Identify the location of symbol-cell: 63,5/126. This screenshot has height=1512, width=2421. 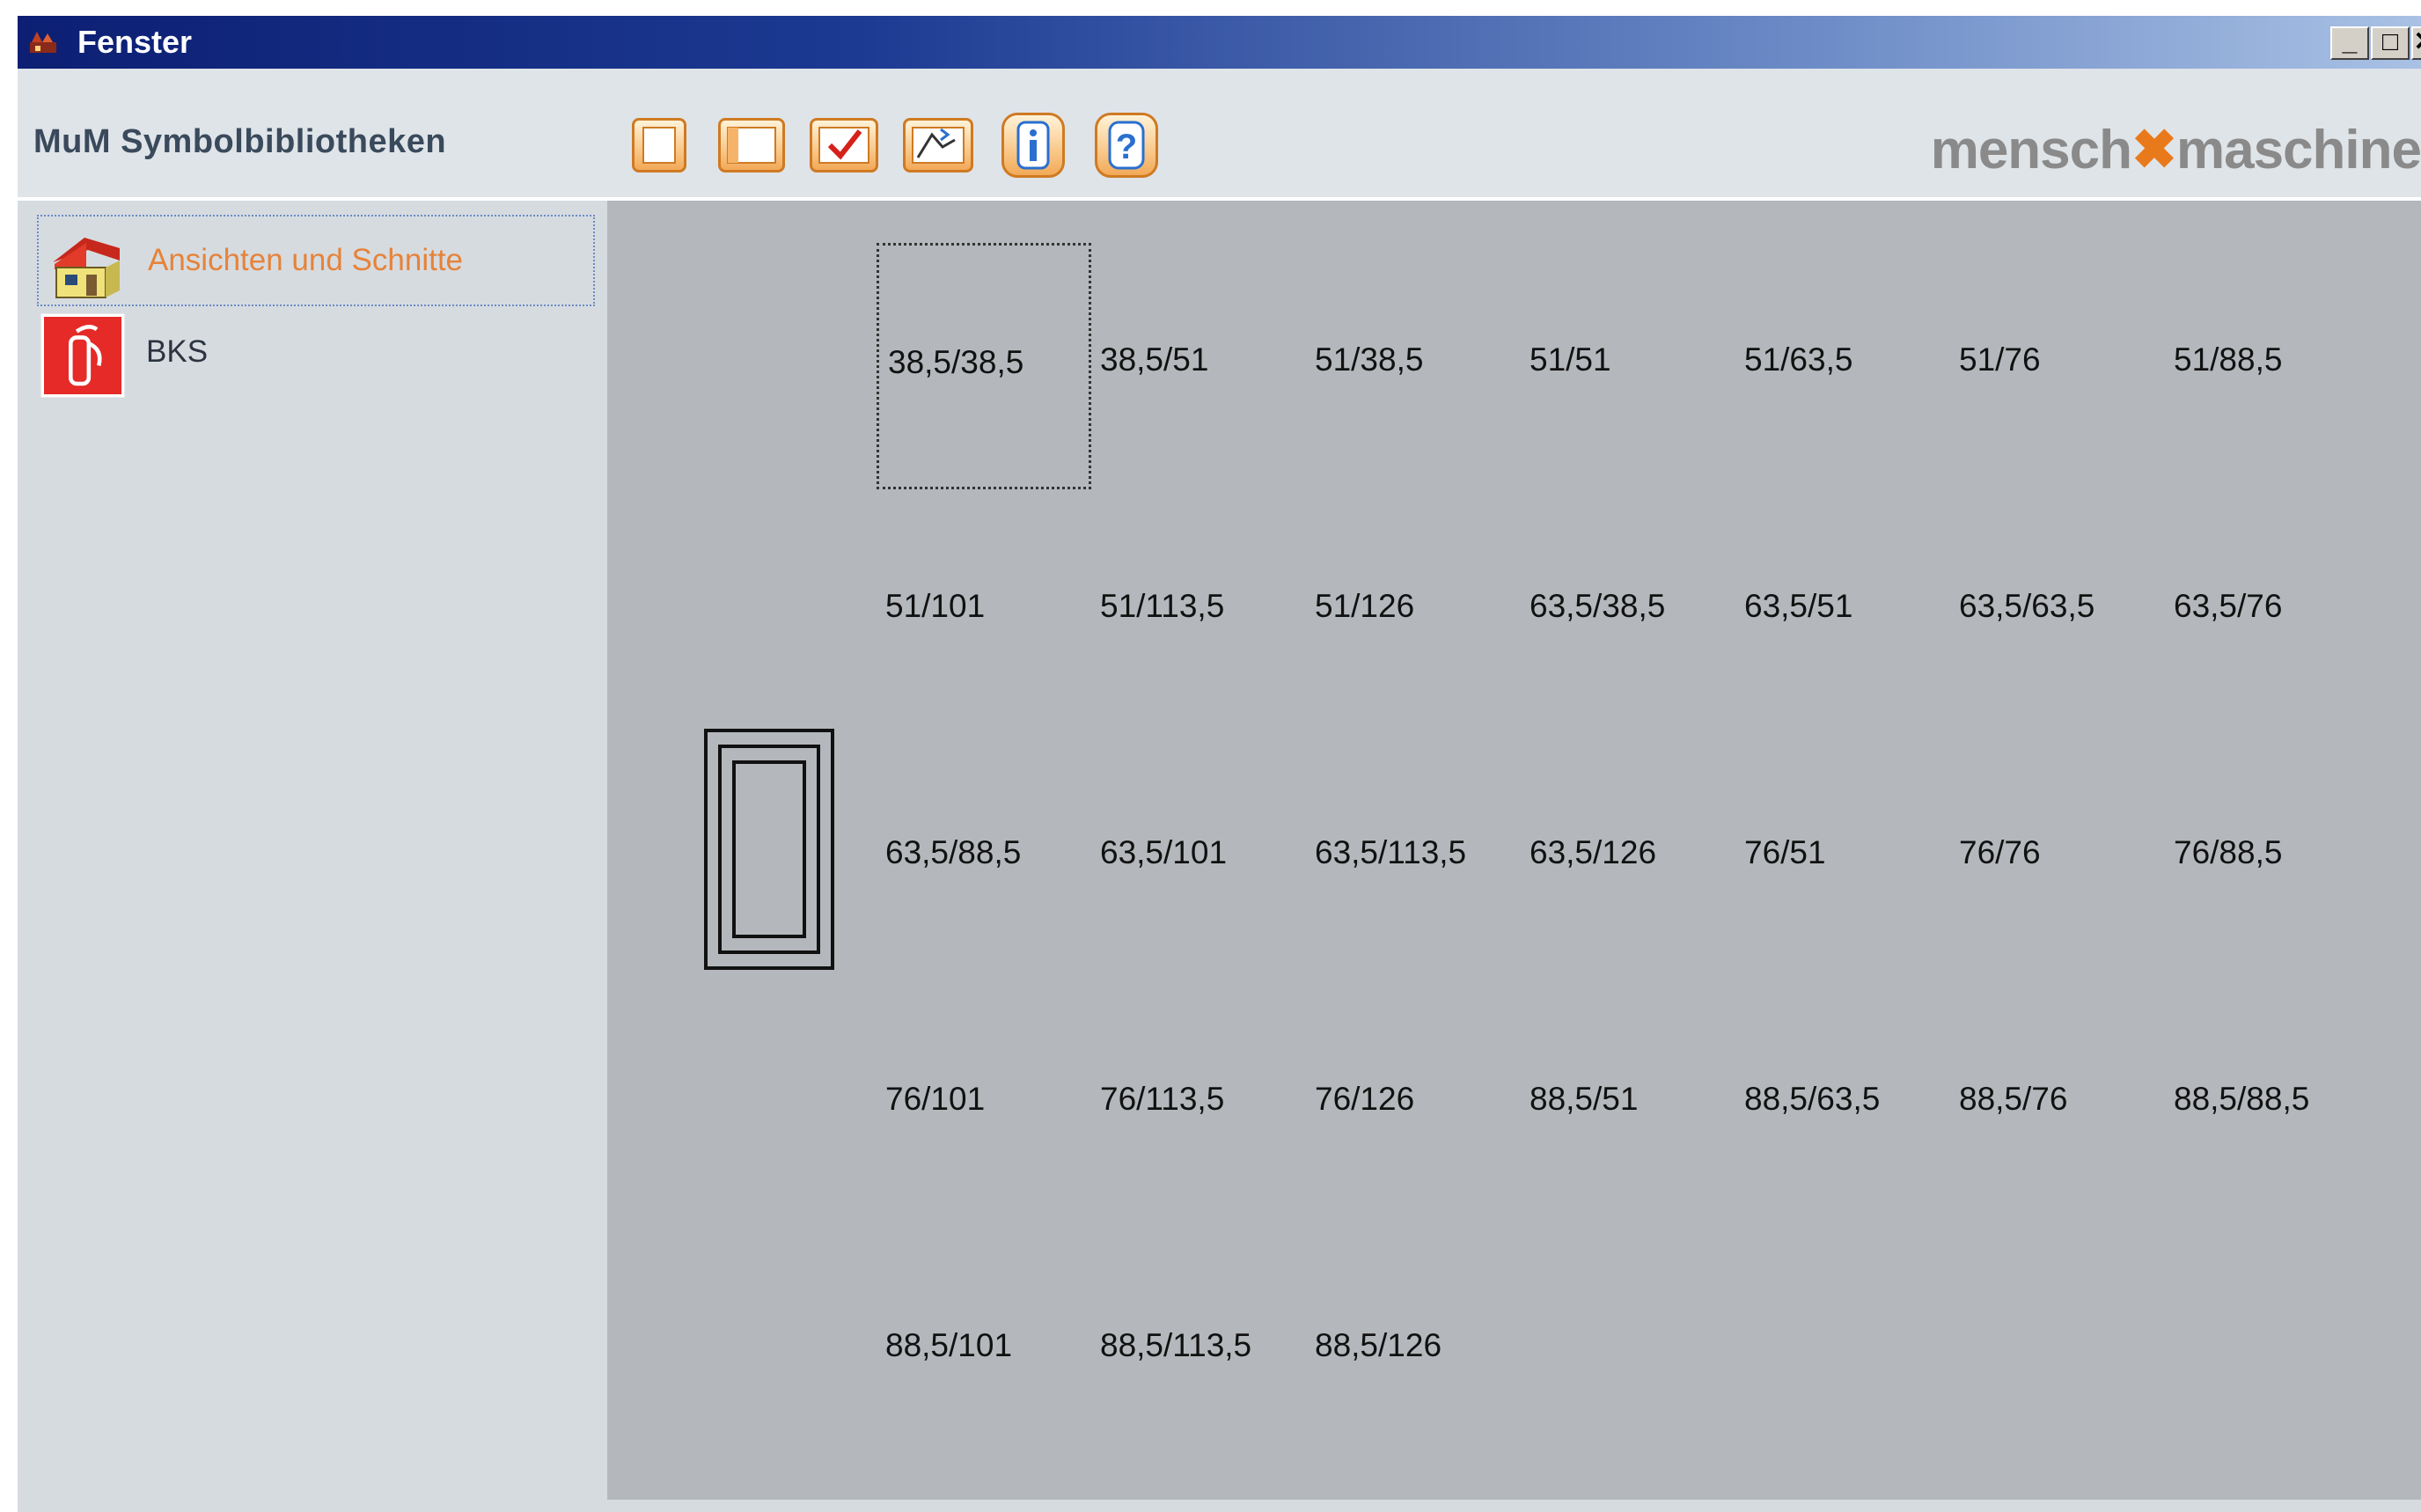
(1628, 859).